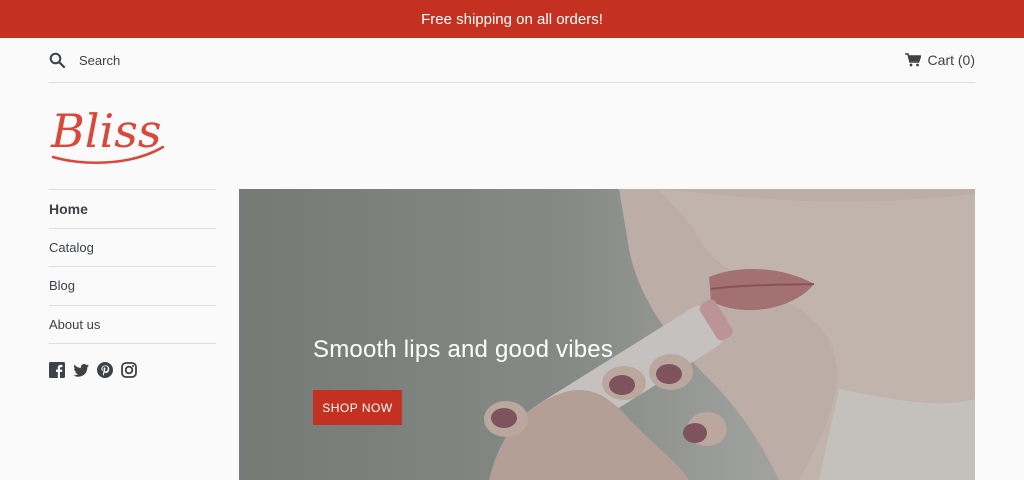 The height and width of the screenshot is (480, 1024). Describe the element at coordinates (129, 370) in the screenshot. I see `instagram-icon` at that location.